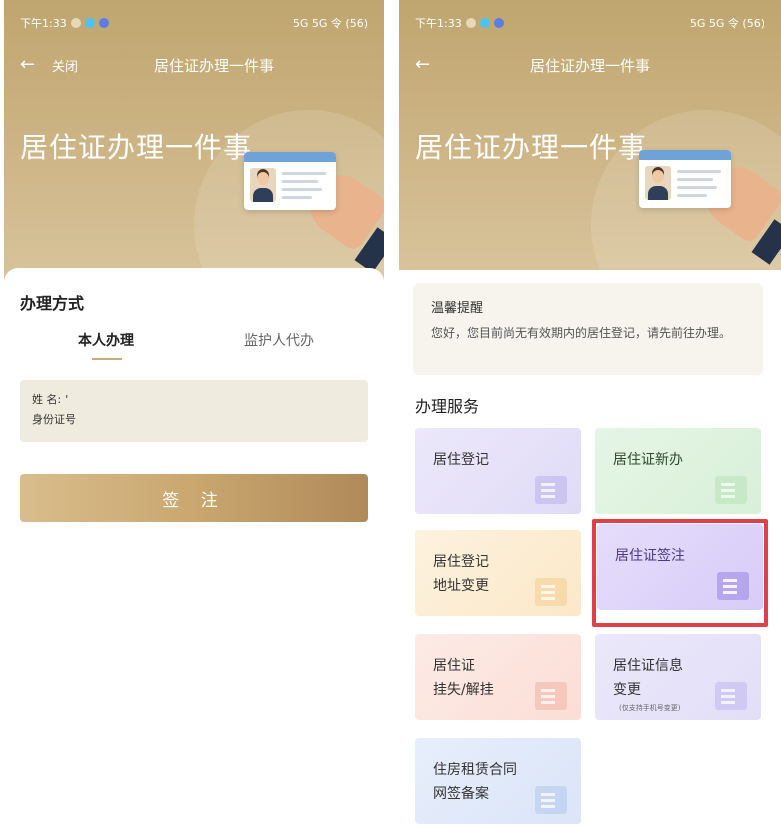 The image size is (781, 829). I want to click on tab-self: 本人办理, so click(106, 340).